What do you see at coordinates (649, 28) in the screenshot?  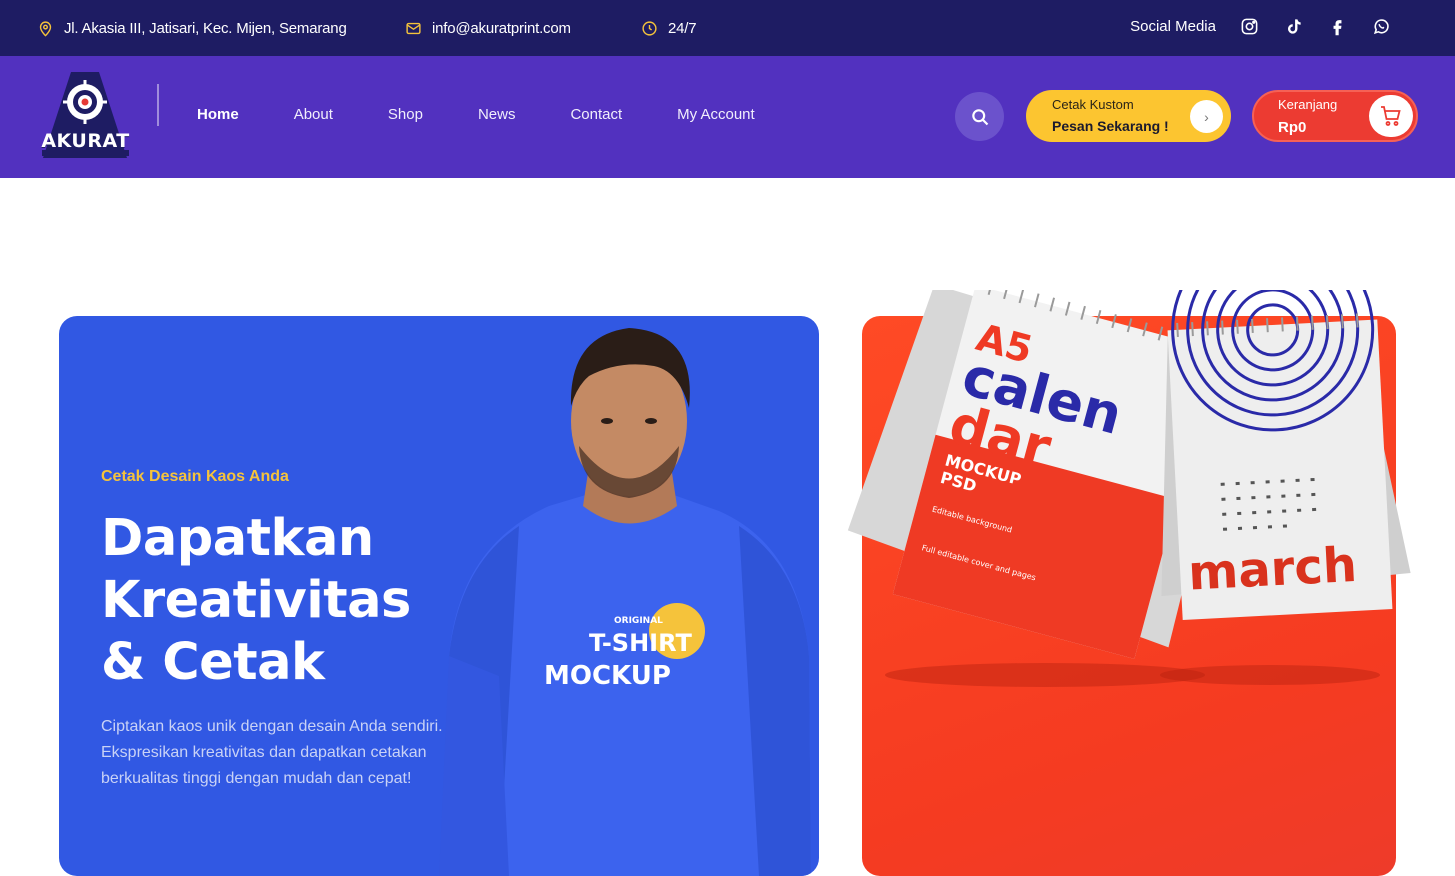 I see `clock-icon` at bounding box center [649, 28].